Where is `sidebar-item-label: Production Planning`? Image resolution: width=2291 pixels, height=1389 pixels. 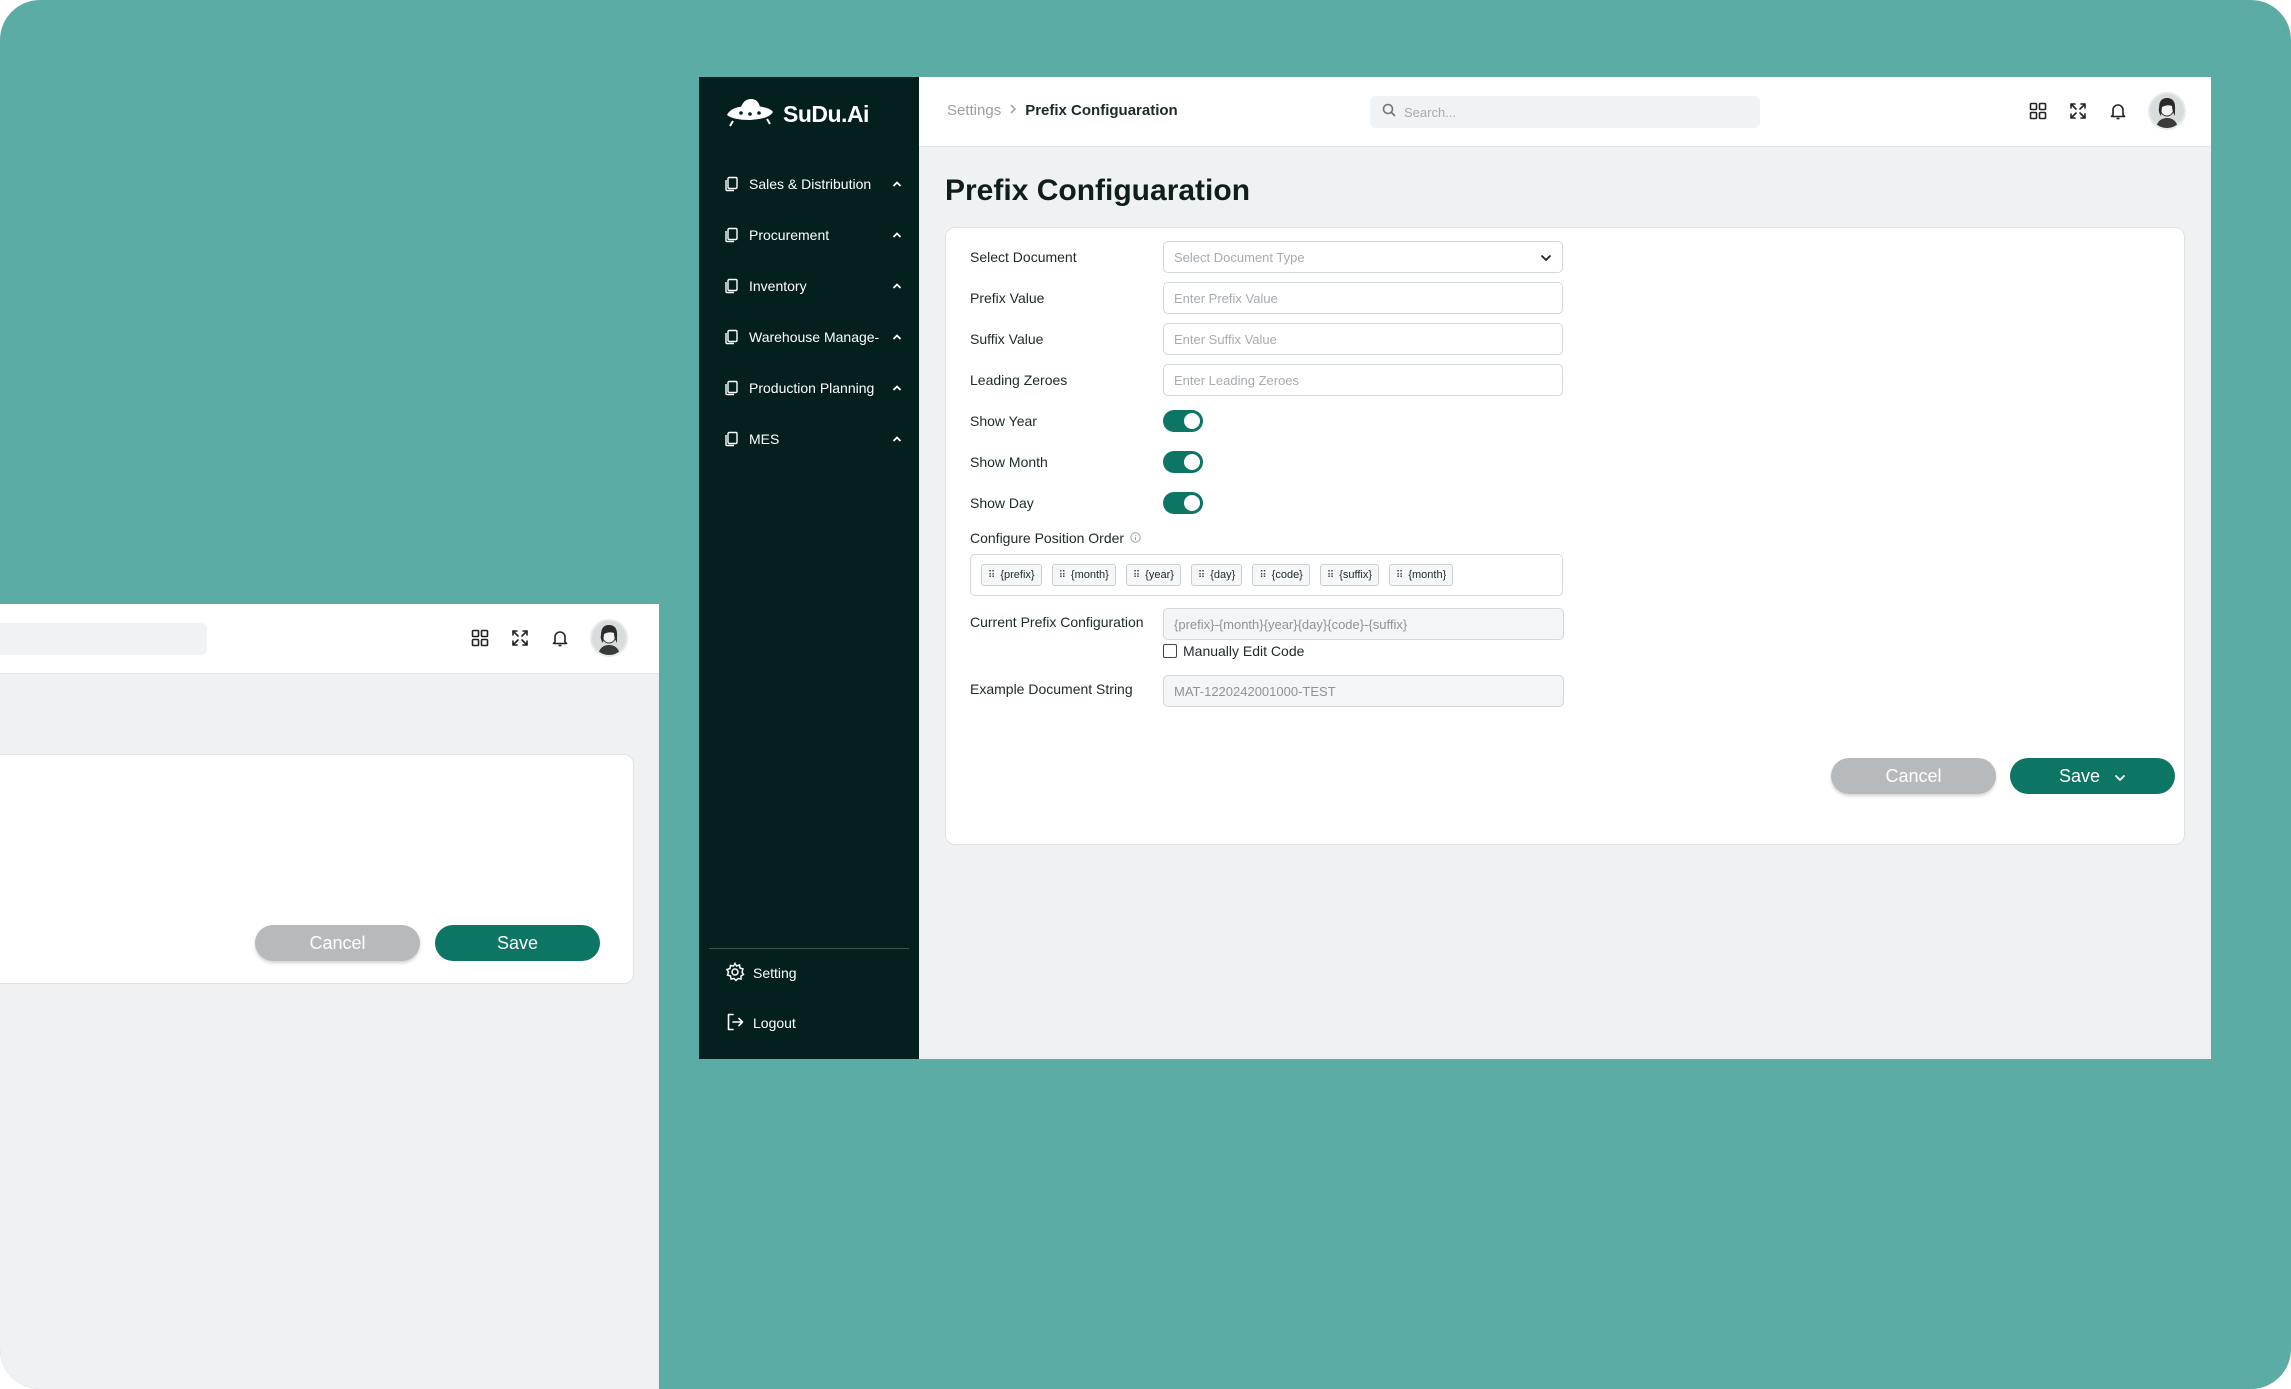 sidebar-item-label: Production Planning is located at coordinates (812, 388).